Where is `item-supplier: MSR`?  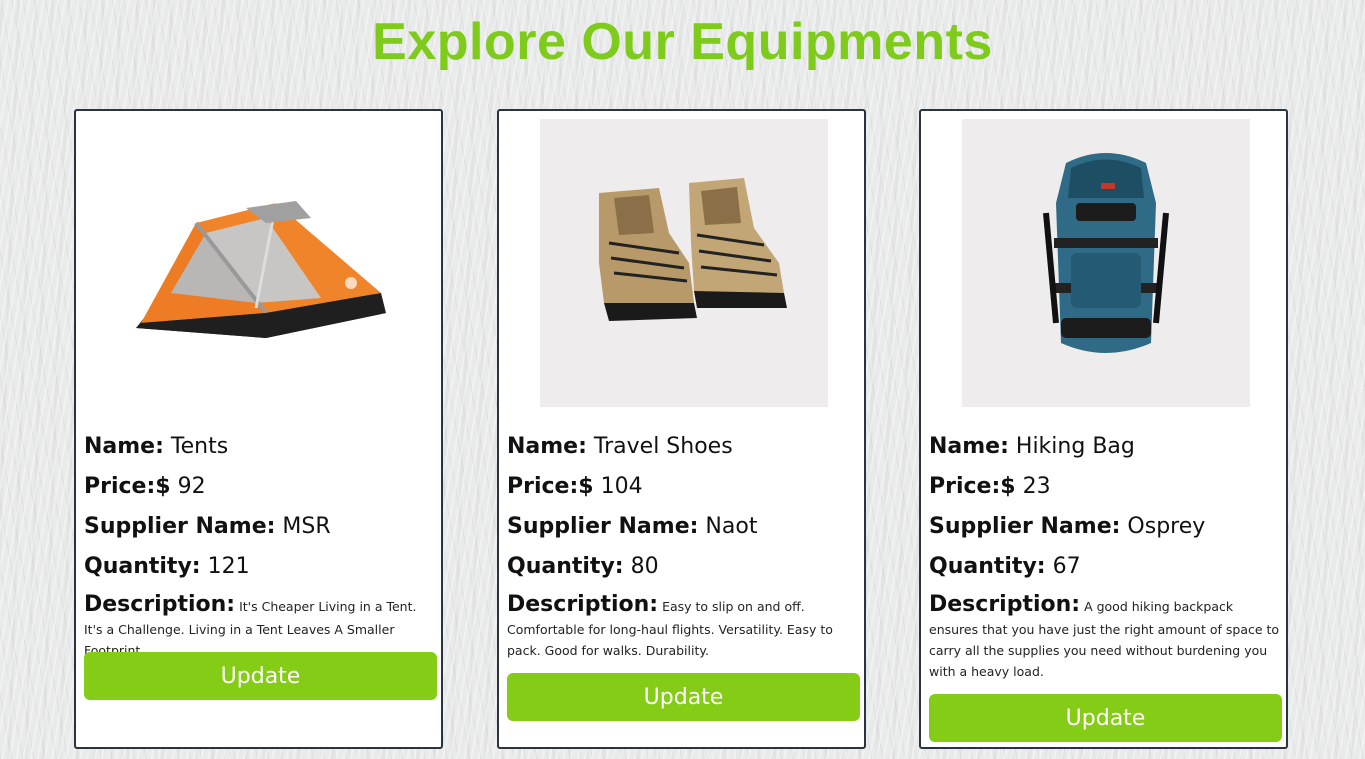
item-supplier: MSR is located at coordinates (306, 526).